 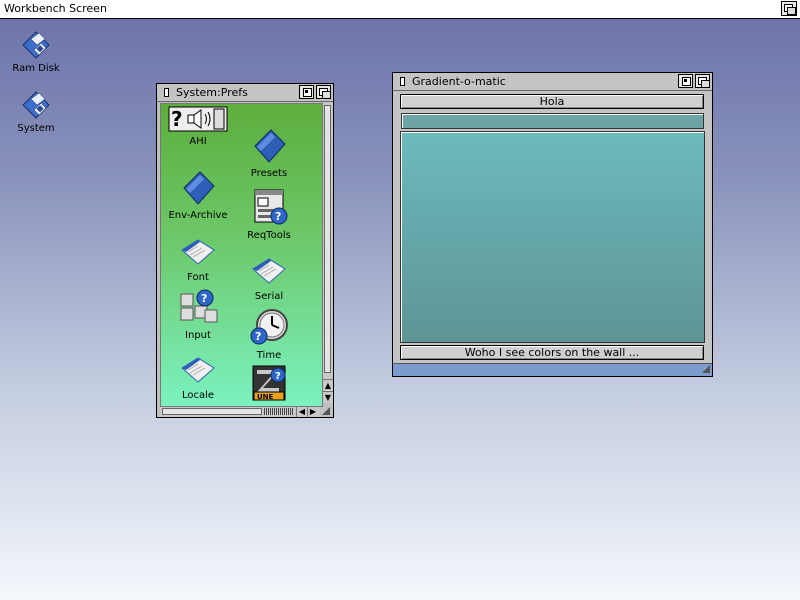 I want to click on prefs-icon-presets: Presets, so click(x=269, y=153).